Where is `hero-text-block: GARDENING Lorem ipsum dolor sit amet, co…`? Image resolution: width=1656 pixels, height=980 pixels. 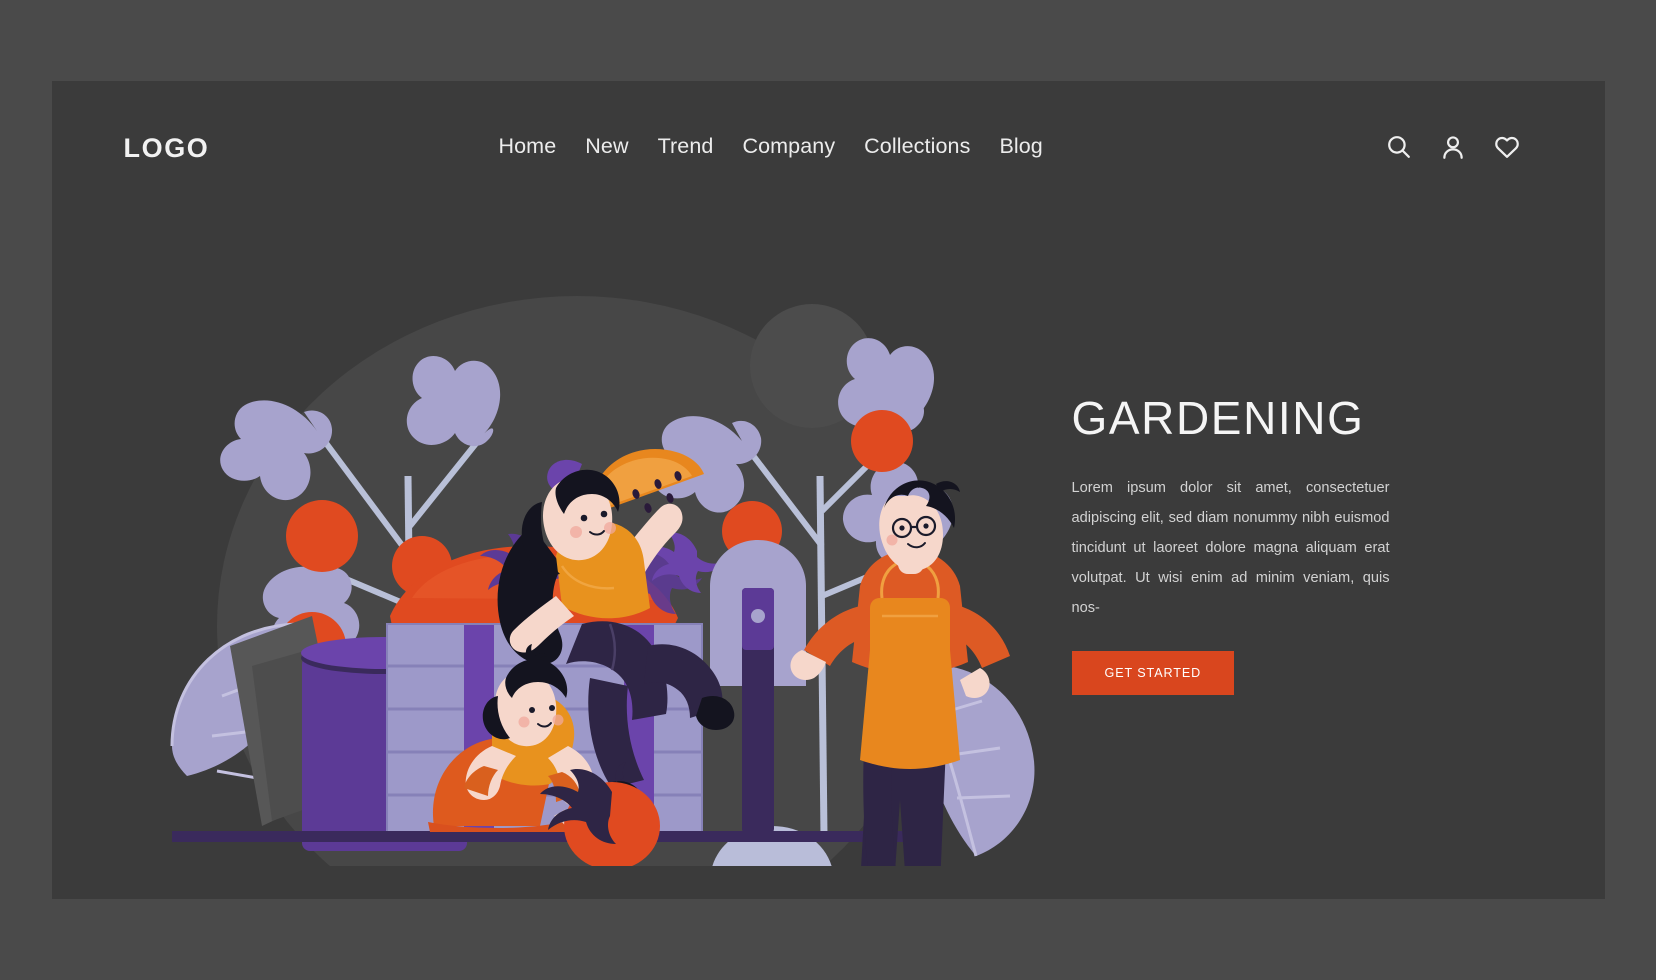 hero-text-block: GARDENING Lorem ipsum dolor sit amet, co… is located at coordinates (1271, 543).